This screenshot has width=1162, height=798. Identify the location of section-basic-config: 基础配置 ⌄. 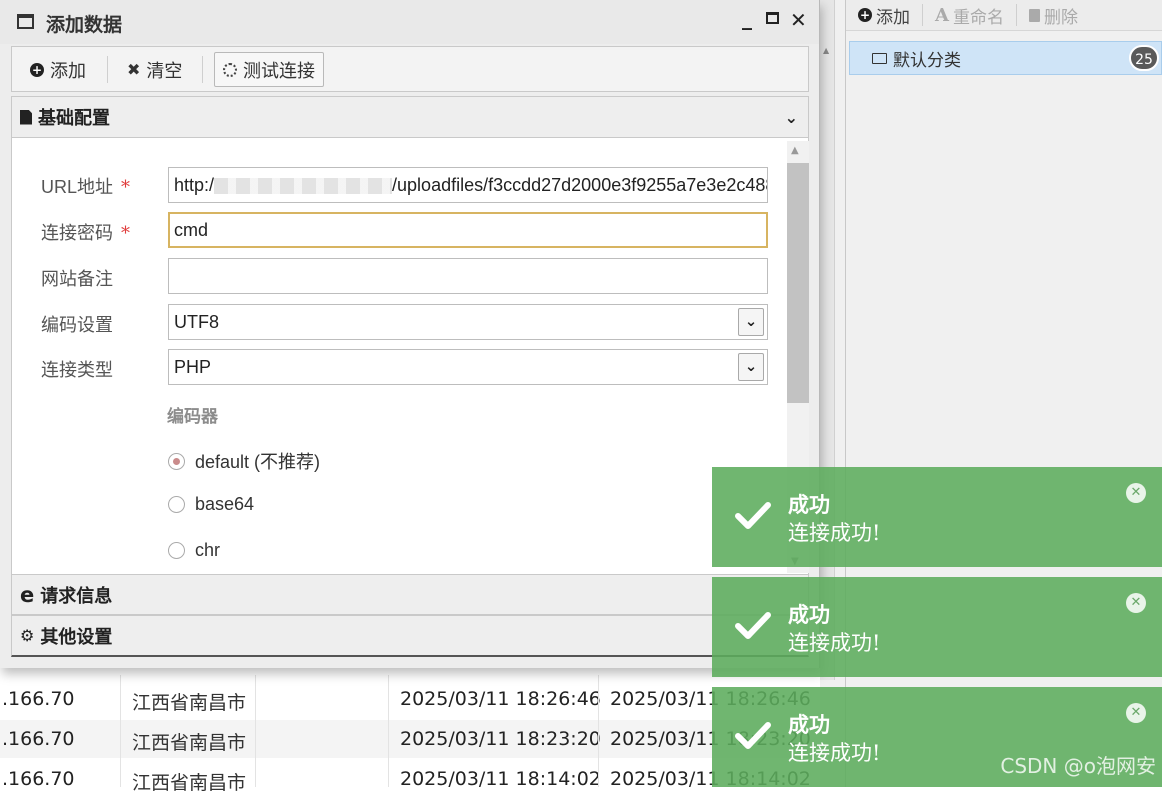
(410, 117).